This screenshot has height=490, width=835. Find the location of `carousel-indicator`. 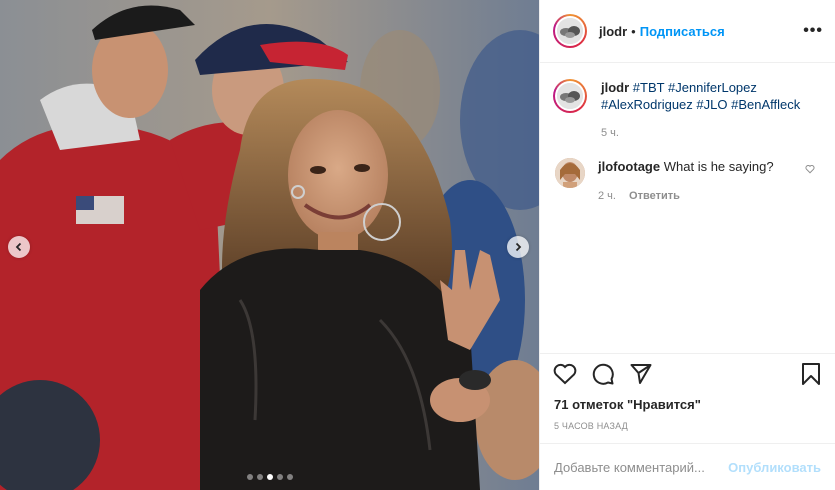

carousel-indicator is located at coordinates (269, 477).